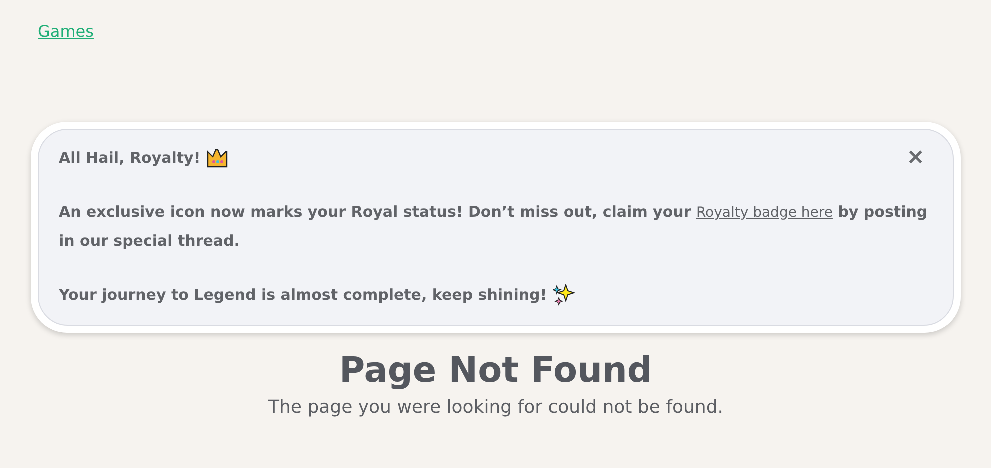 This screenshot has width=991, height=468. I want to click on games-link: Games, so click(66, 31).